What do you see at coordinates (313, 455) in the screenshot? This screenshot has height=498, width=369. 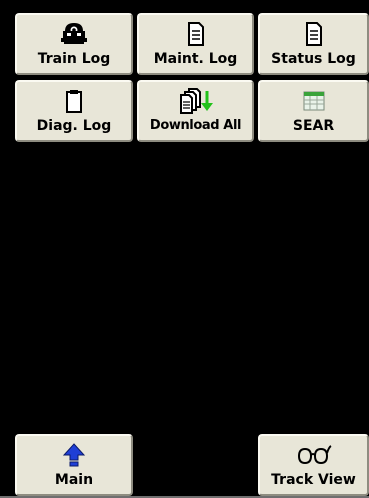 I see `eyeglasses-icon` at bounding box center [313, 455].